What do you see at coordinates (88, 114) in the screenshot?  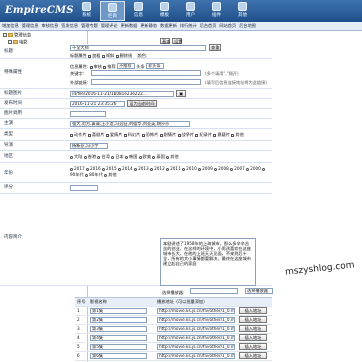 I see `pic-input` at bounding box center [88, 114].